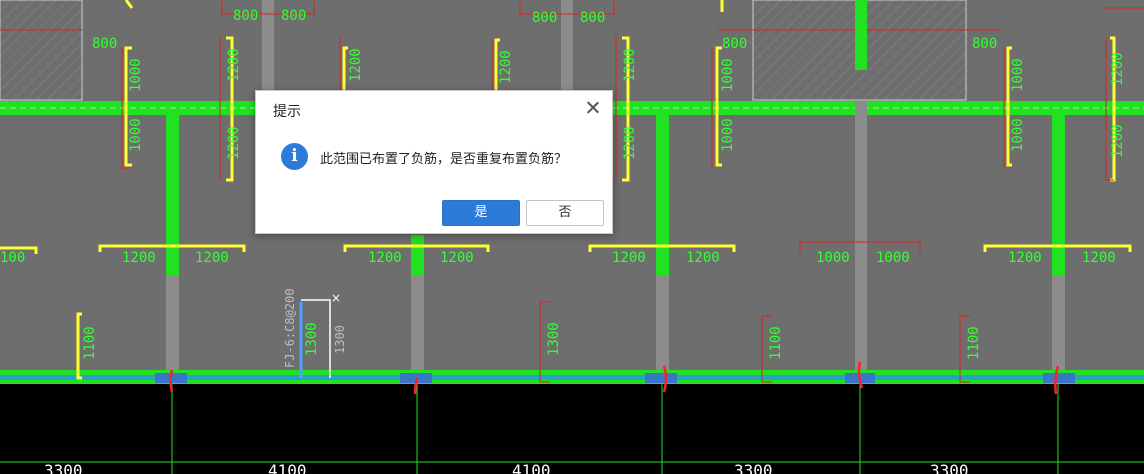 Image resolution: width=1144 pixels, height=474 pixels. Describe the element at coordinates (287, 112) in the screenshot. I see `dialog-title: 提示` at that location.